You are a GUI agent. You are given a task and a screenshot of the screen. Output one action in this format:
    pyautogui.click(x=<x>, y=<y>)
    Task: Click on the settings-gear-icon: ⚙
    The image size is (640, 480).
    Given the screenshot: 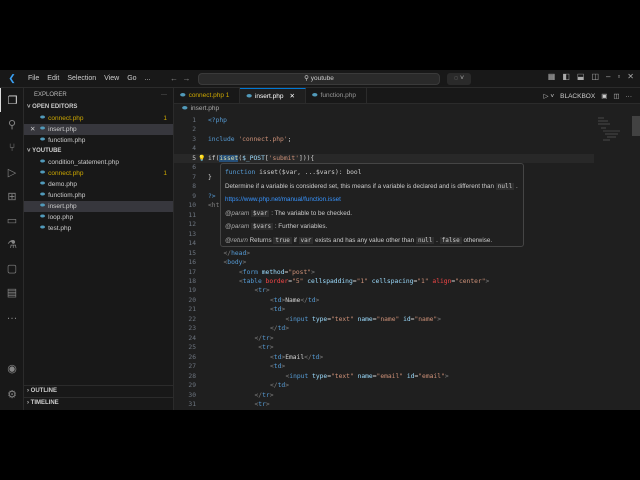 What is the action you would take?
    pyautogui.click(x=12, y=394)
    